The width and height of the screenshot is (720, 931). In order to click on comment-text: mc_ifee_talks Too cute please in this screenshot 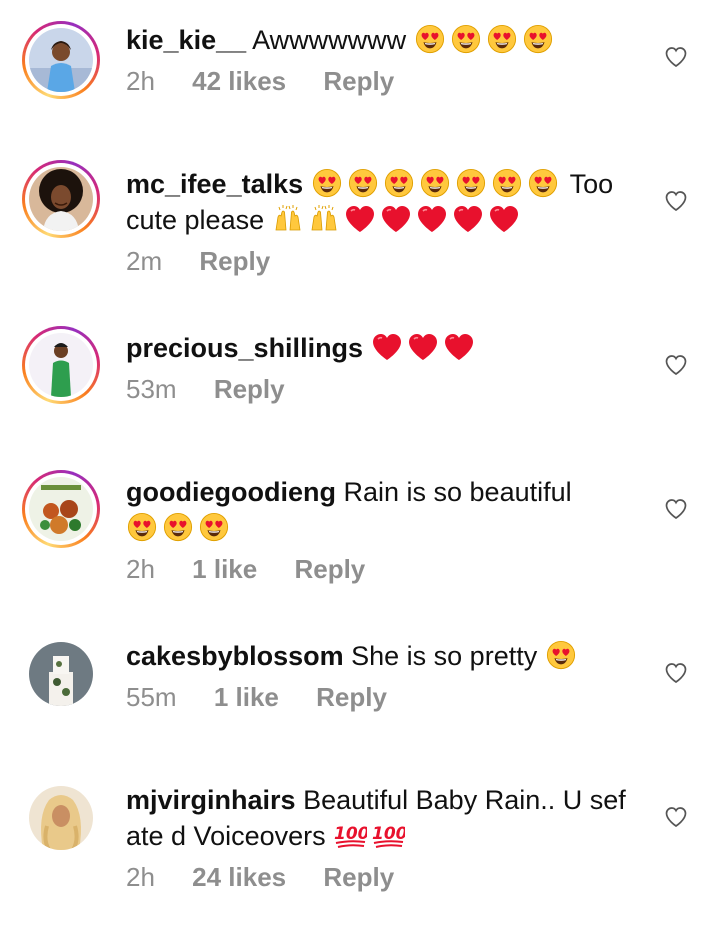, I will do `click(376, 202)`.